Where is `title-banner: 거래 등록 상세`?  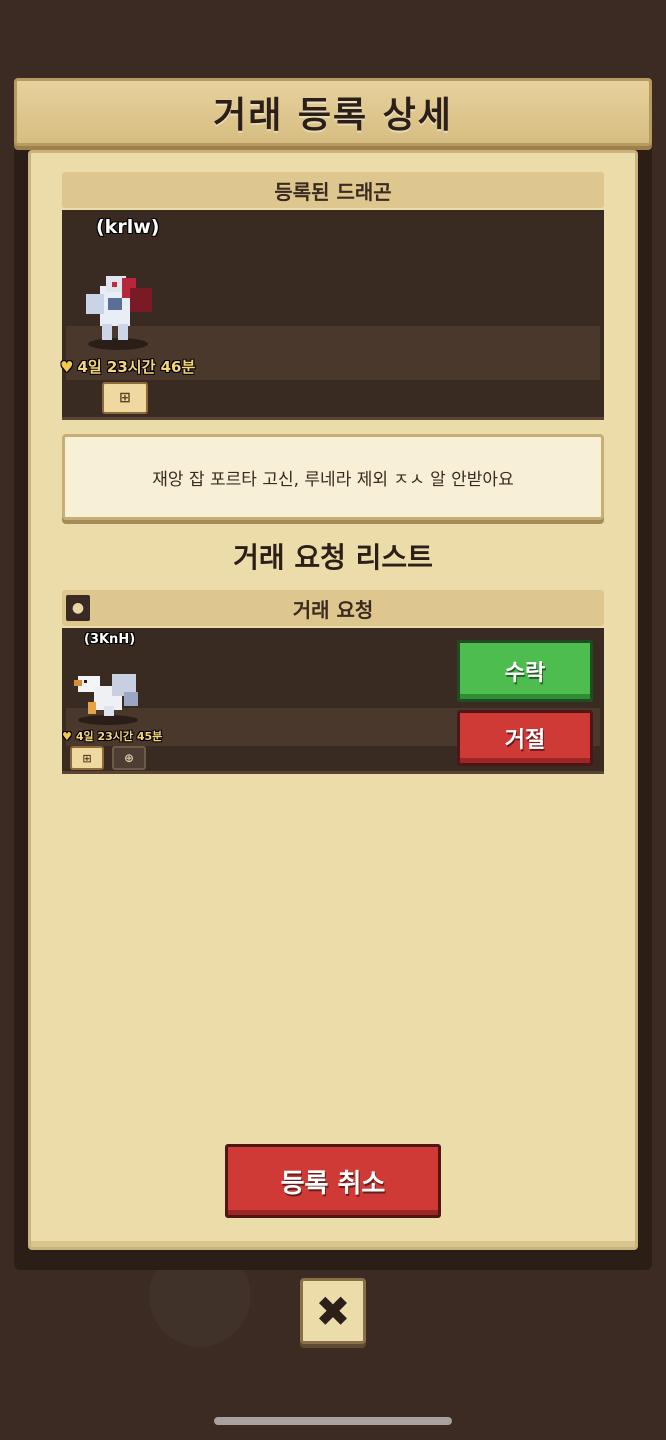 title-banner: 거래 등록 상세 is located at coordinates (333, 112).